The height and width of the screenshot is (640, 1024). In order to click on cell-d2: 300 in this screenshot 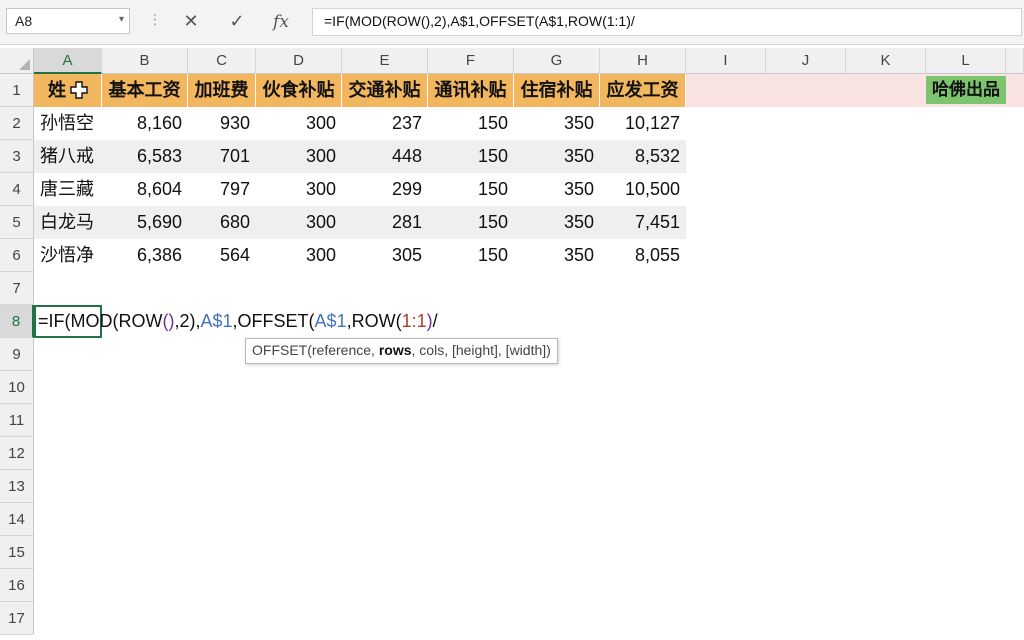, I will do `click(299, 123)`.